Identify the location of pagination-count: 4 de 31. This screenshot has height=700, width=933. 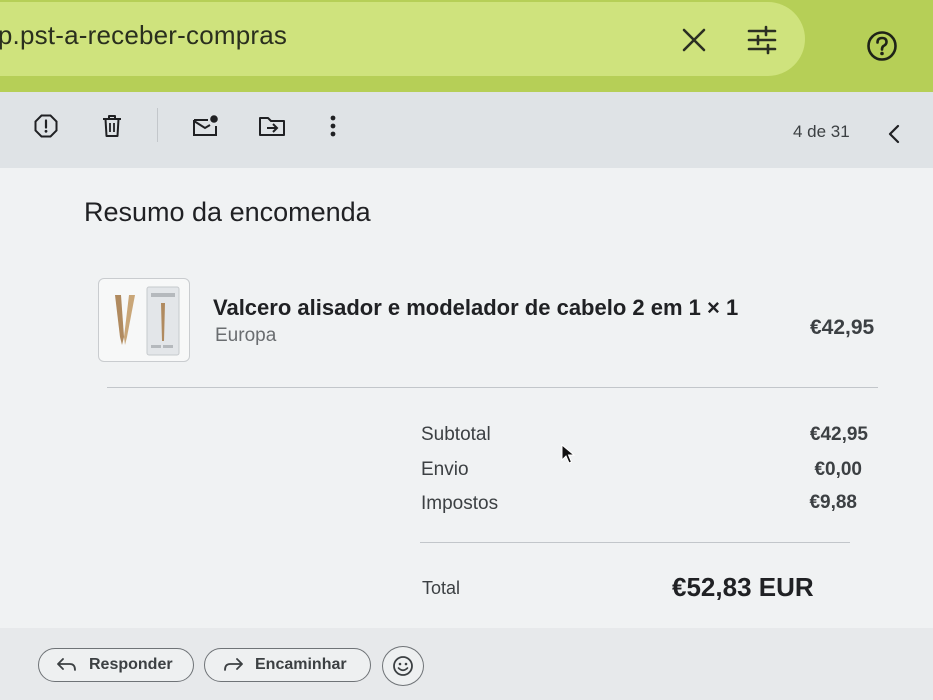
(821, 131).